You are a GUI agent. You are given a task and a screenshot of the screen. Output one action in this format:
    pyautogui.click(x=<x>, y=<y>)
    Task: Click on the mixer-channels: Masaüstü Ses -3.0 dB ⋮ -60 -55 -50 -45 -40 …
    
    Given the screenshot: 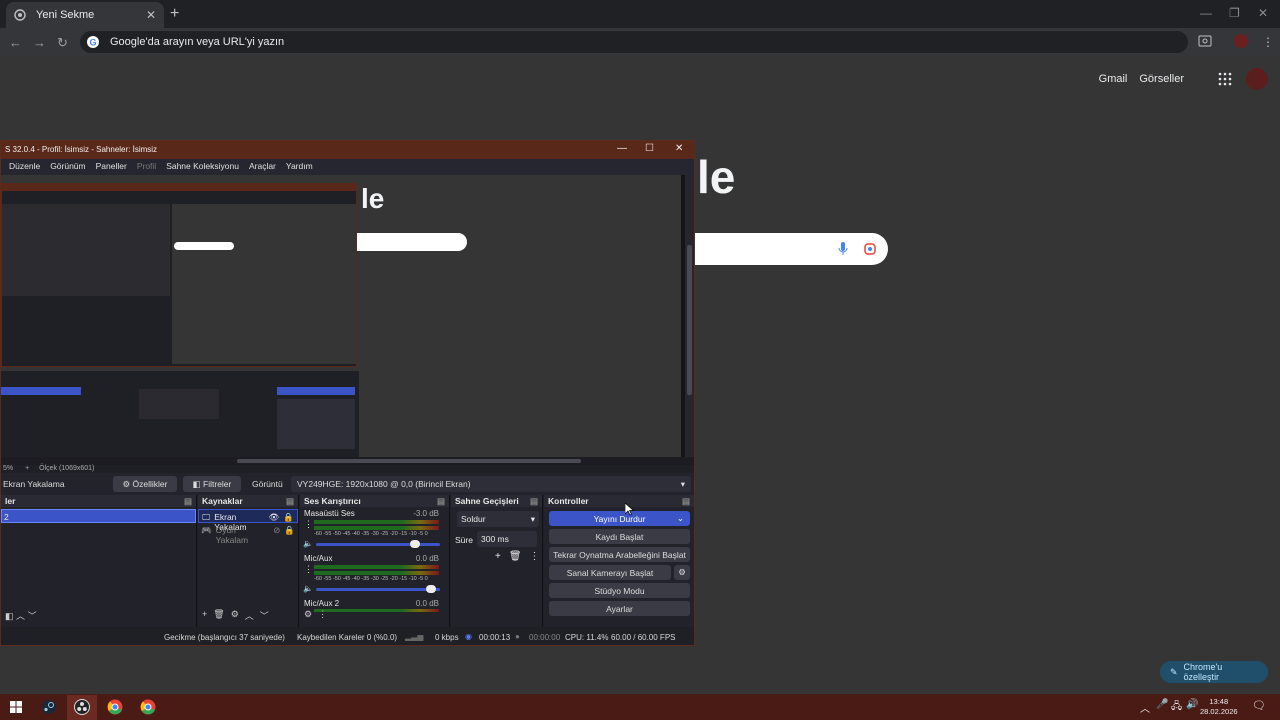 What is the action you would take?
    pyautogui.click(x=374, y=561)
    